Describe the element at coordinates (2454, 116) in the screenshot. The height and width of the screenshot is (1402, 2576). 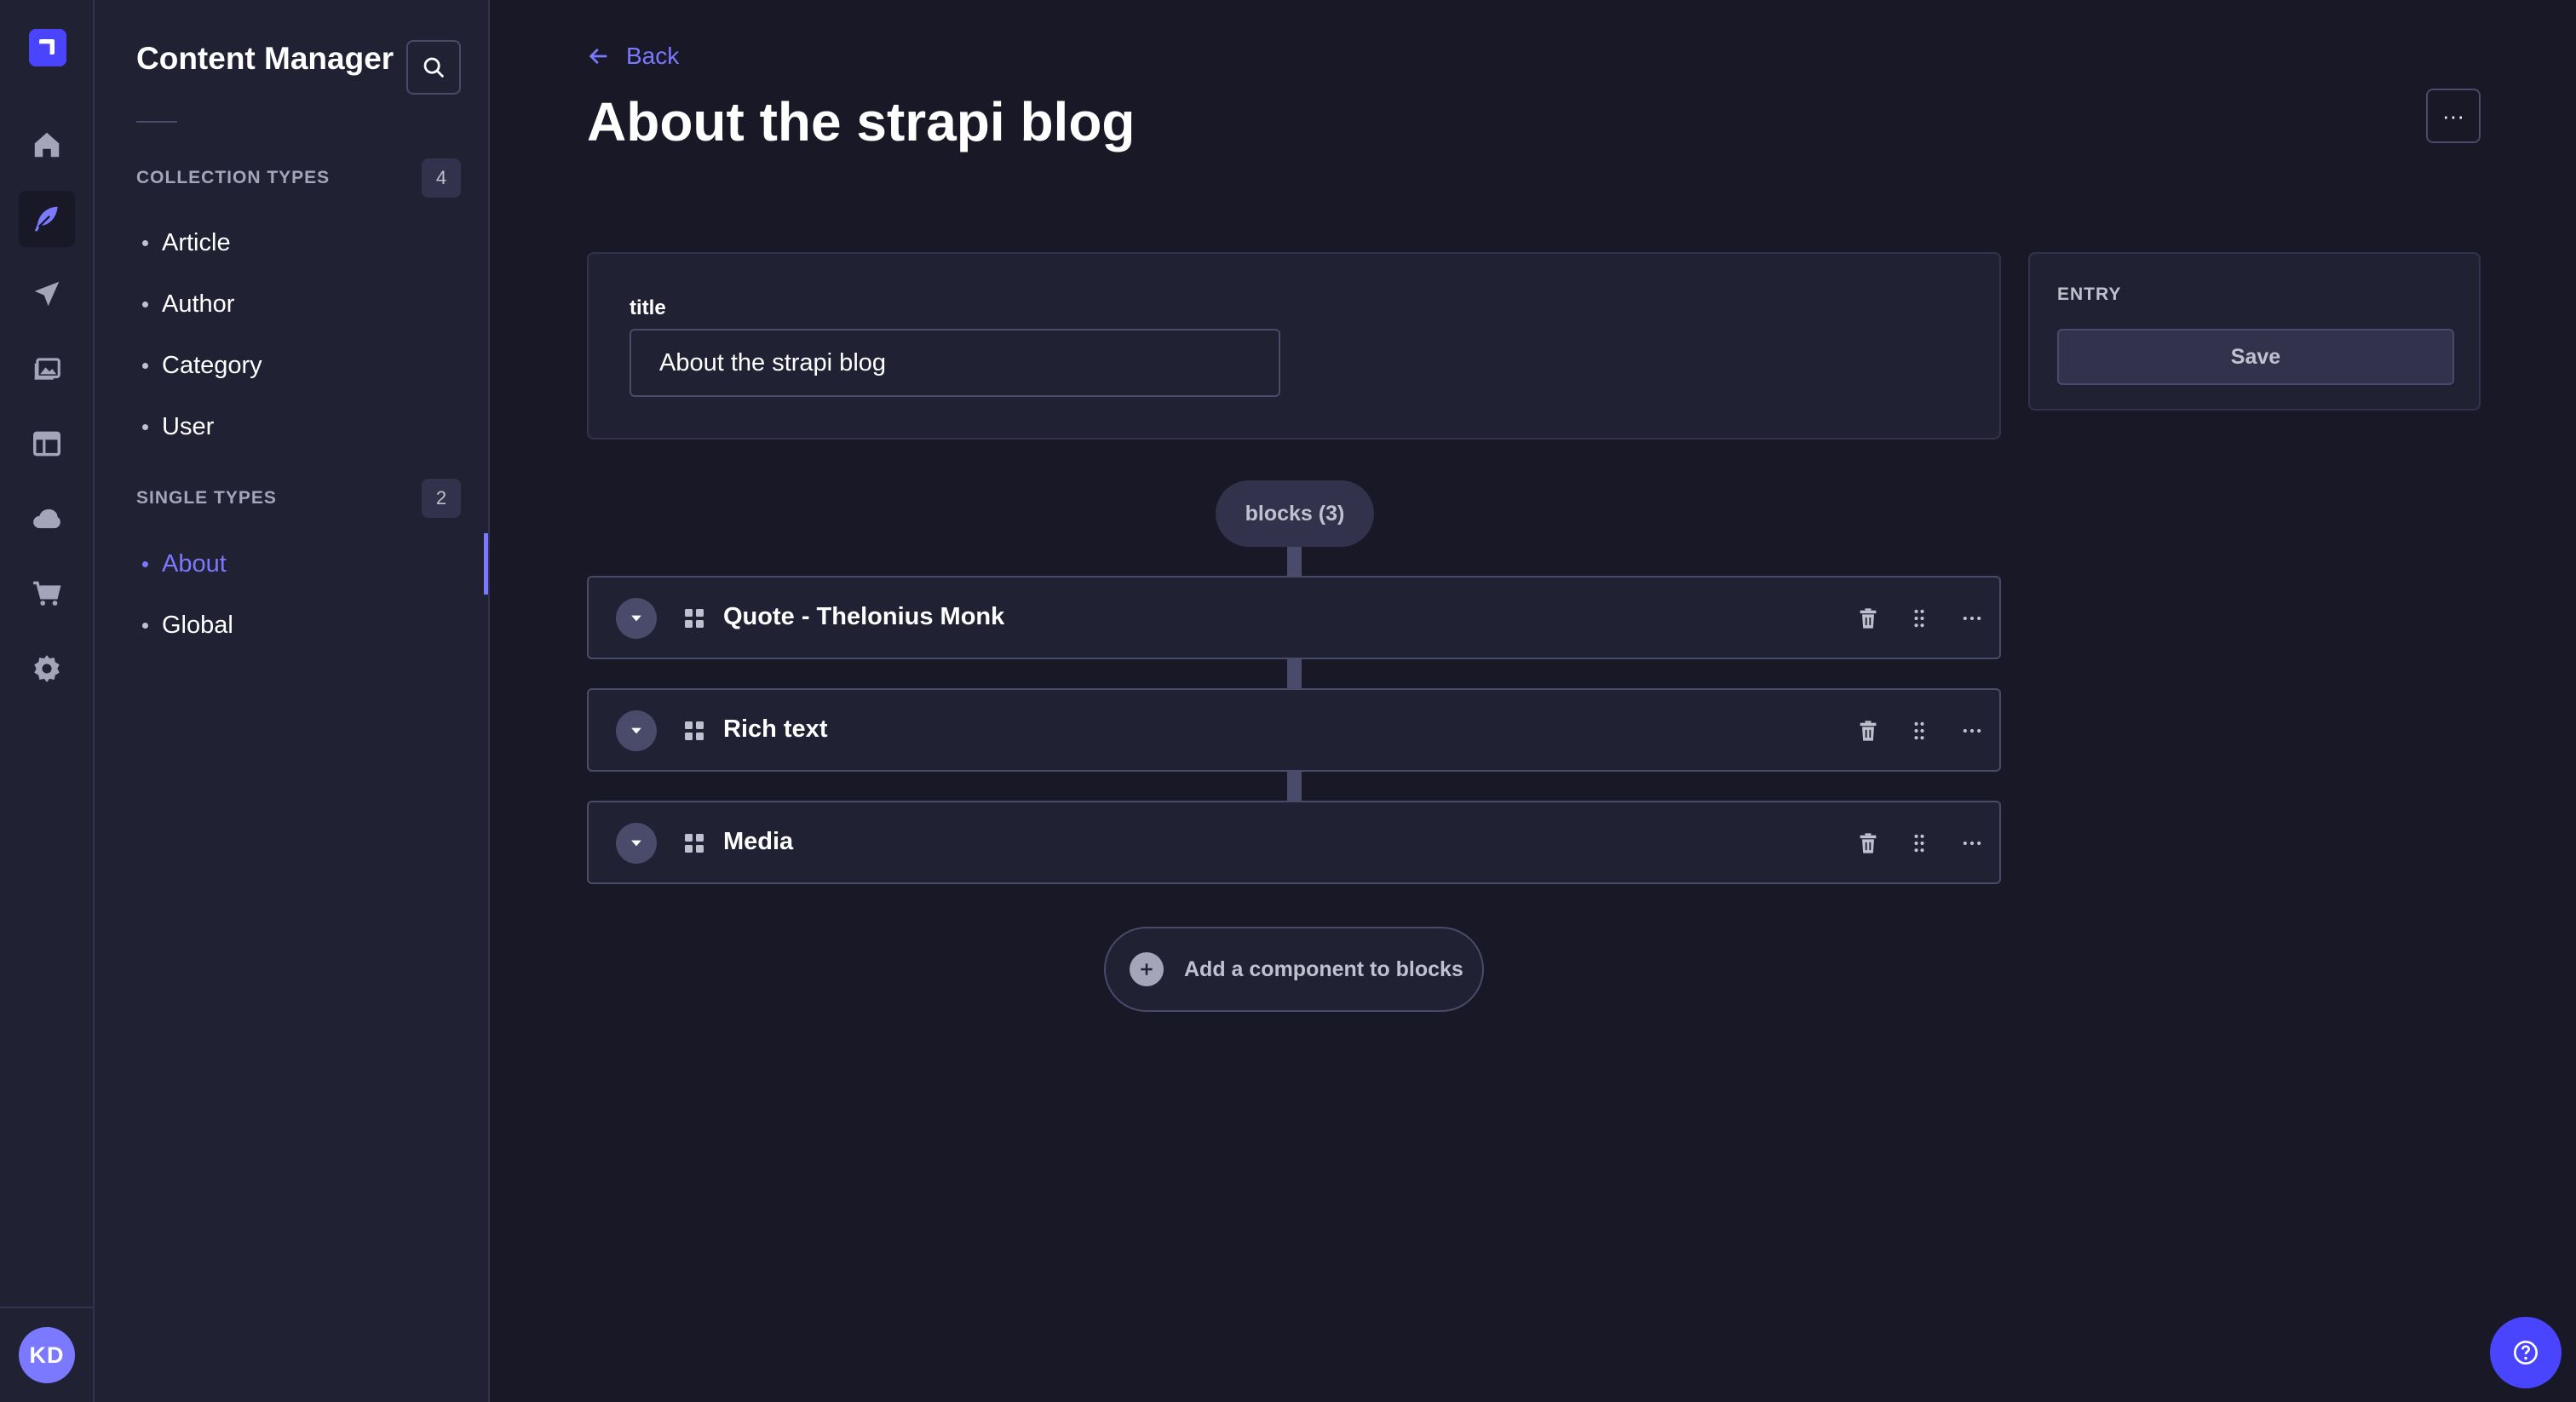
I see `more-actions-button: ···` at that location.